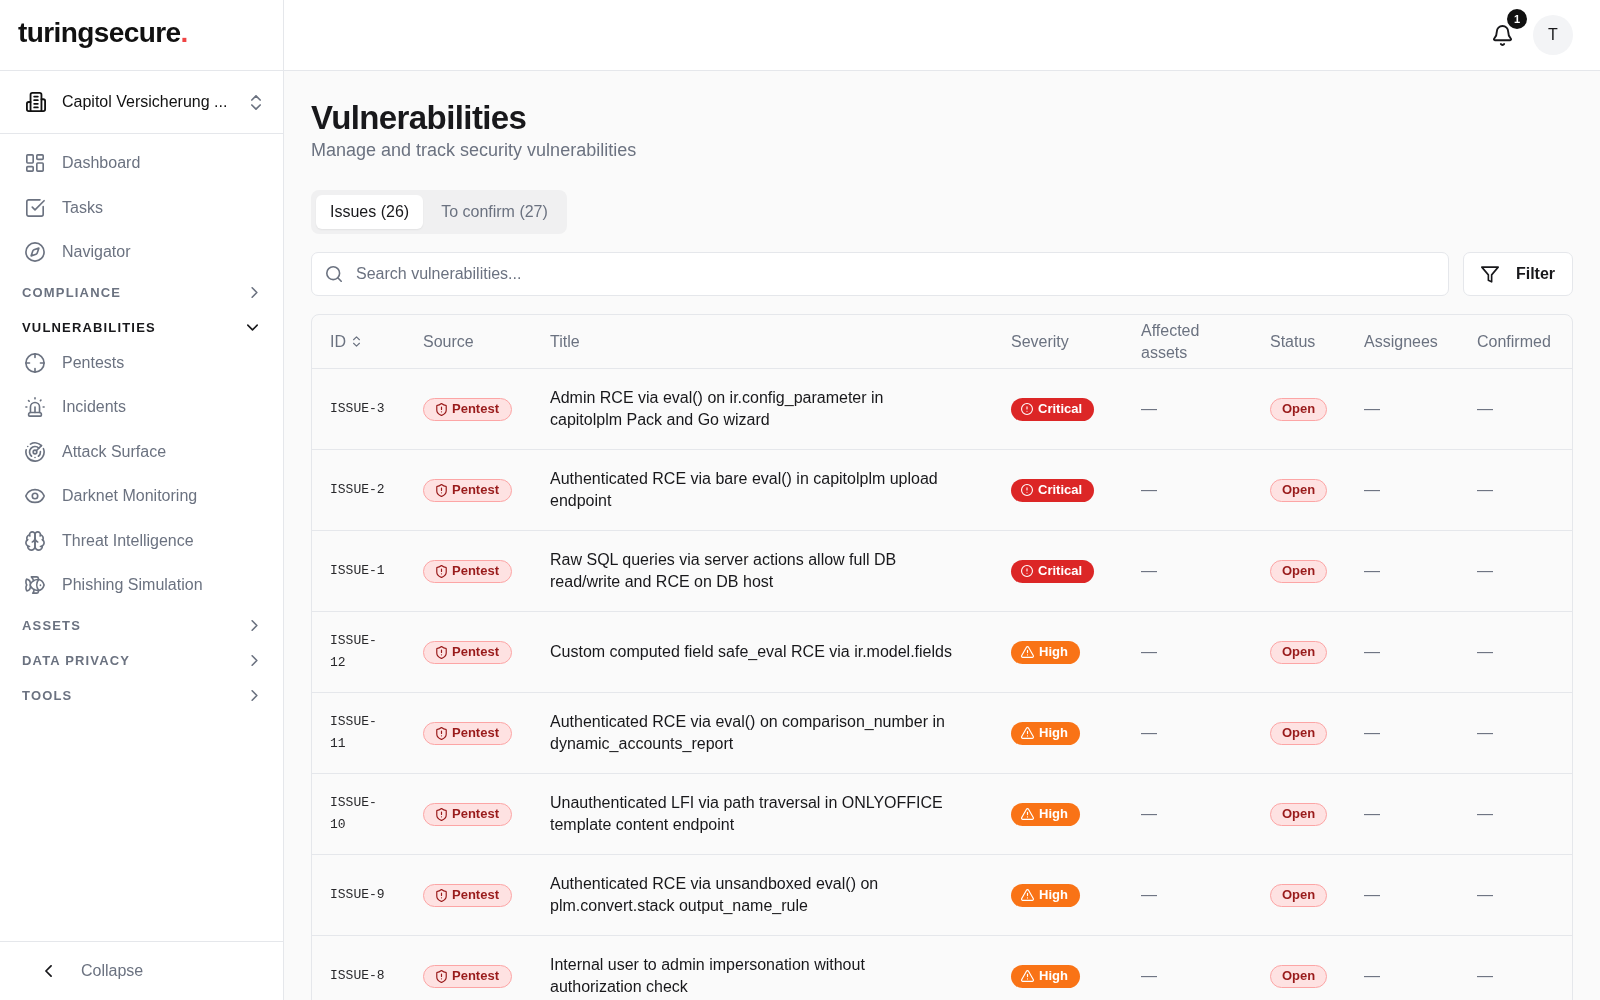 Image resolution: width=1600 pixels, height=1000 pixels. I want to click on issue-id: ISSUE-8, so click(361, 968).